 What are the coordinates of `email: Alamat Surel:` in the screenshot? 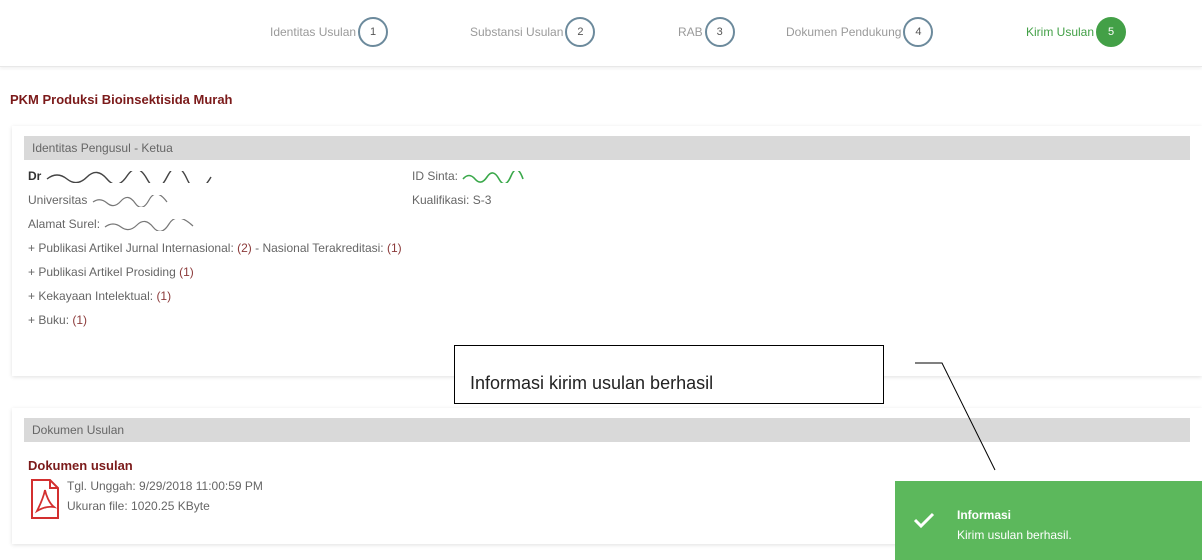 It's located at (113, 224).